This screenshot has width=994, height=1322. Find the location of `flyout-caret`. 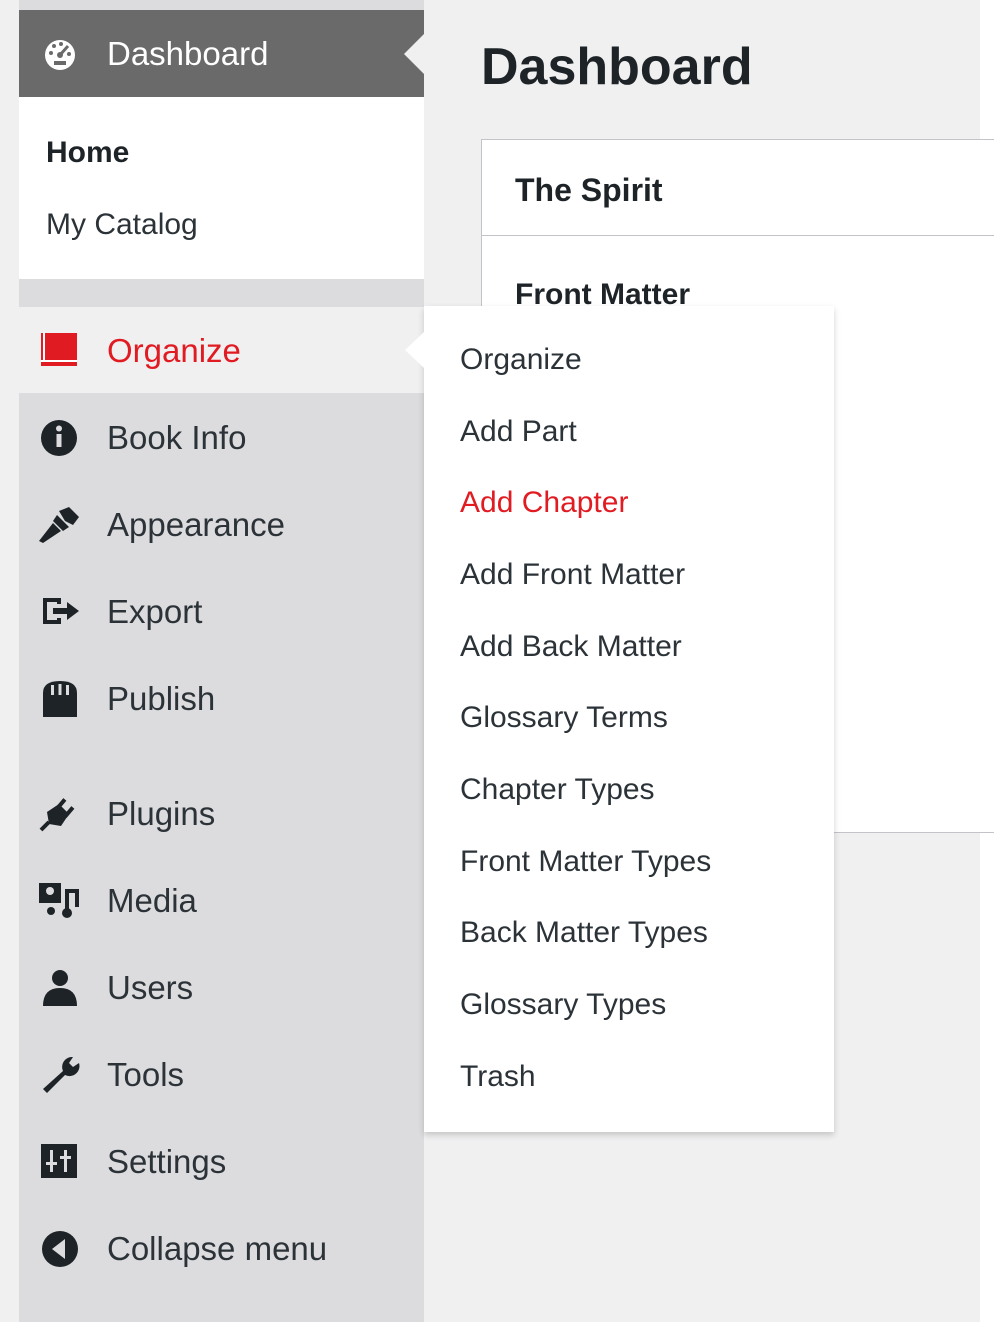

flyout-caret is located at coordinates (414, 350).